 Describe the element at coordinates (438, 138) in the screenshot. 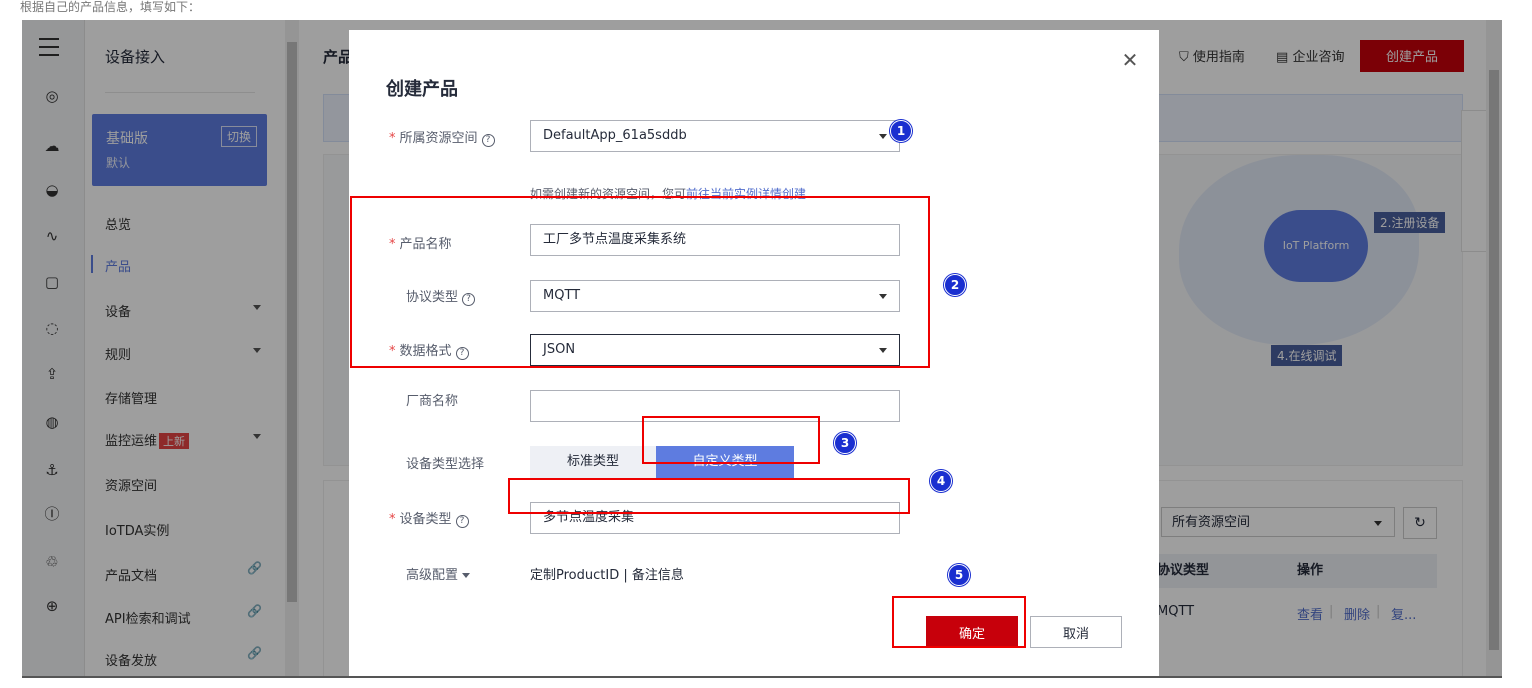

I see `label-text: 所属资源空间` at that location.